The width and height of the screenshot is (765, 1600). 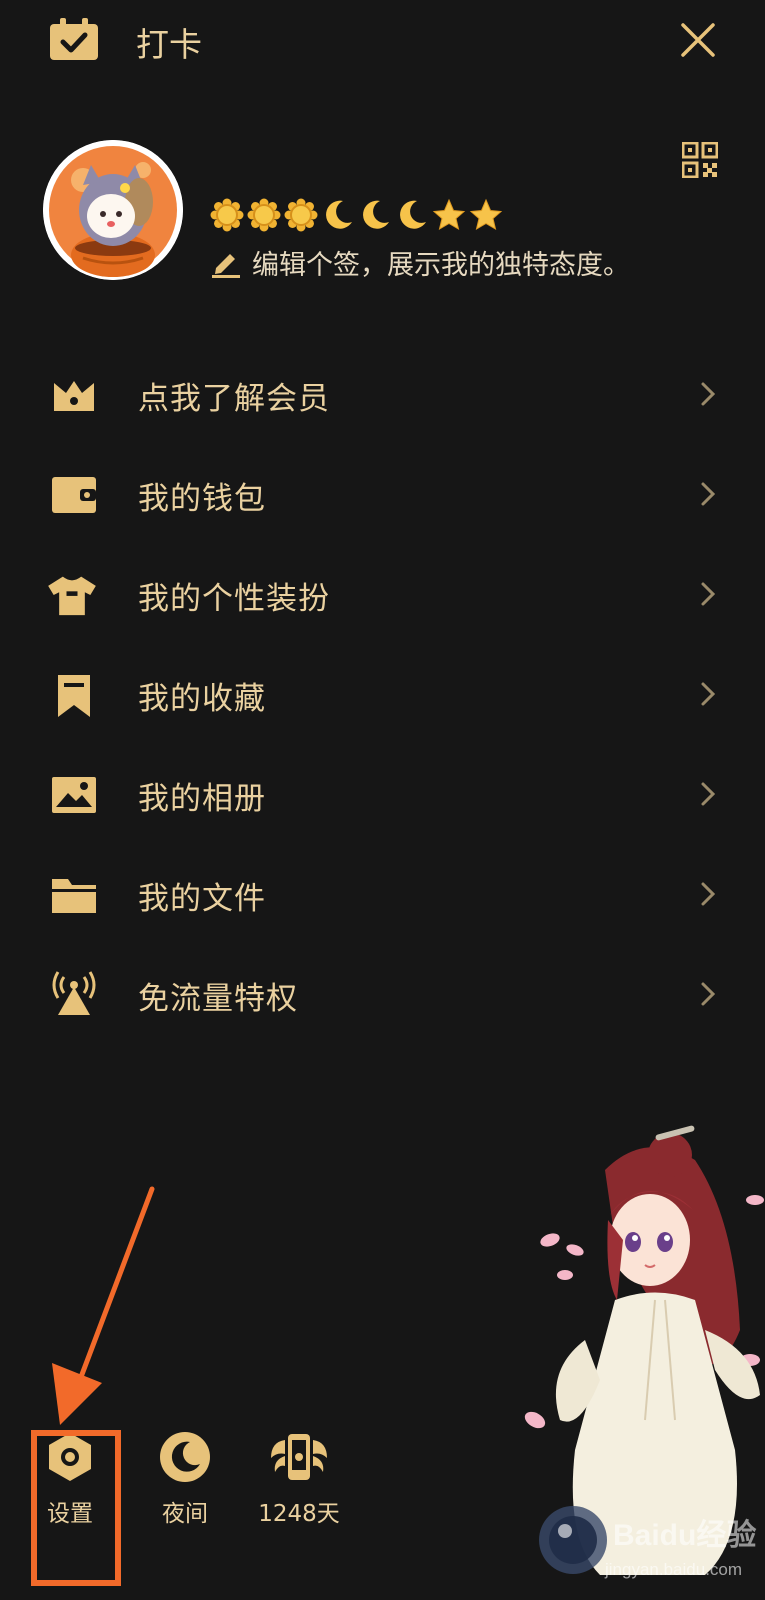 What do you see at coordinates (382, 595) in the screenshot?
I see `menu-item-dressup: 我的个性装扮` at bounding box center [382, 595].